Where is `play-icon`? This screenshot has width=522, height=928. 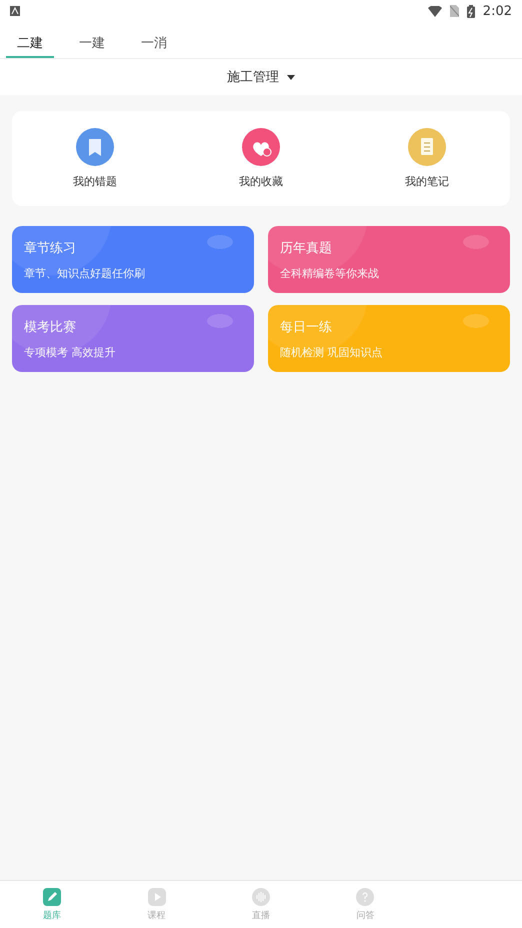
play-icon is located at coordinates (156, 897).